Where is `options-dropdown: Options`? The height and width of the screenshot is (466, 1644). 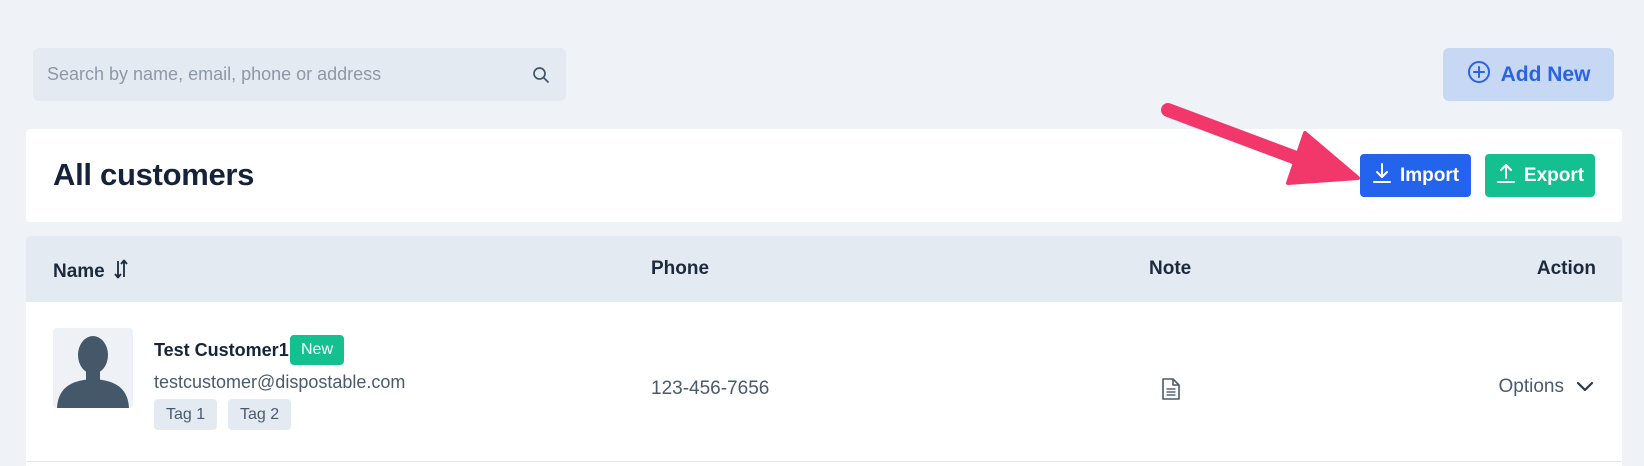
options-dropdown: Options is located at coordinates (1546, 387).